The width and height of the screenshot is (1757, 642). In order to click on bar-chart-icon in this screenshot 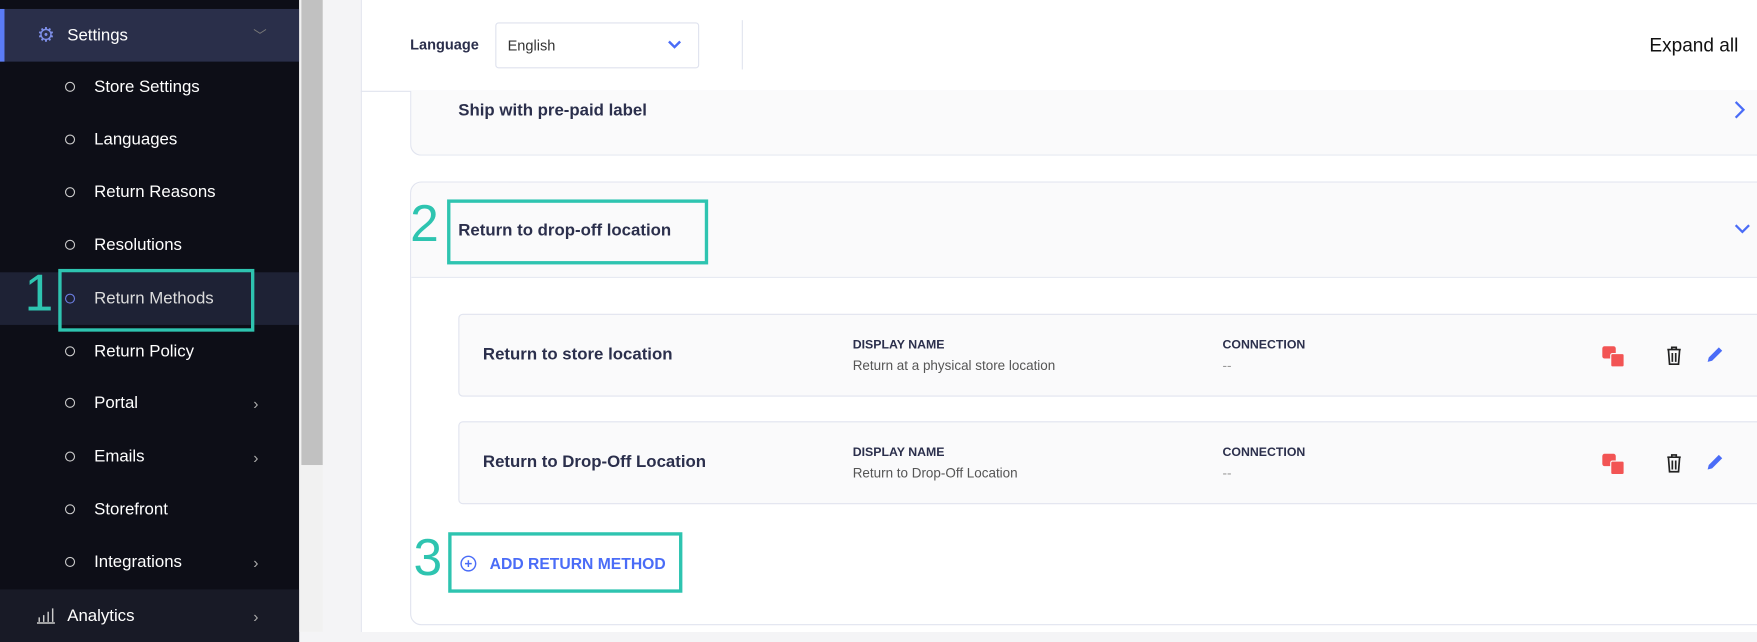, I will do `click(45, 616)`.